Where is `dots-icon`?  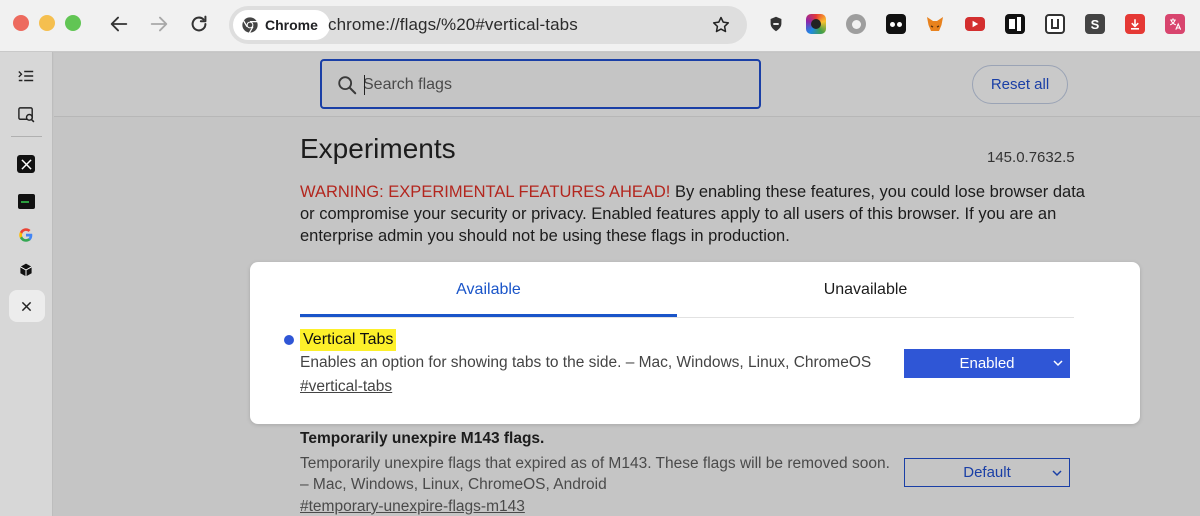
dots-icon is located at coordinates (896, 24).